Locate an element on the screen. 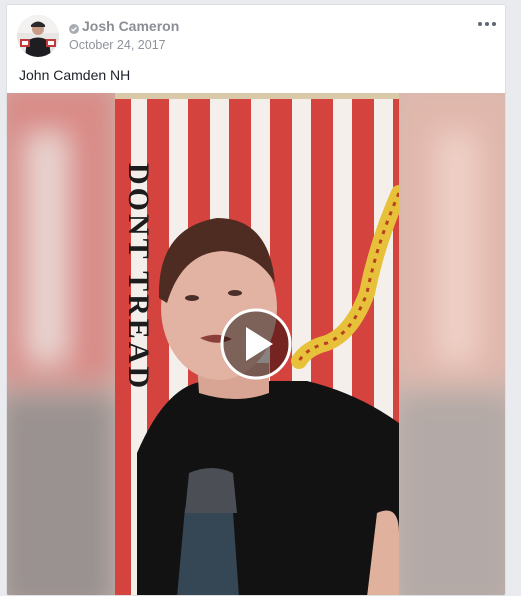 The height and width of the screenshot is (596, 521). more-options-button is located at coordinates (487, 24).